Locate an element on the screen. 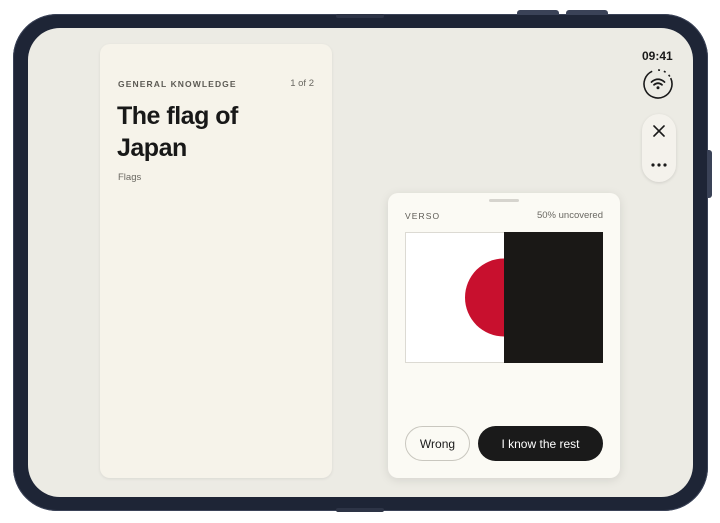 The height and width of the screenshot is (523, 720). status-time: 09:41 is located at coordinates (657, 56).